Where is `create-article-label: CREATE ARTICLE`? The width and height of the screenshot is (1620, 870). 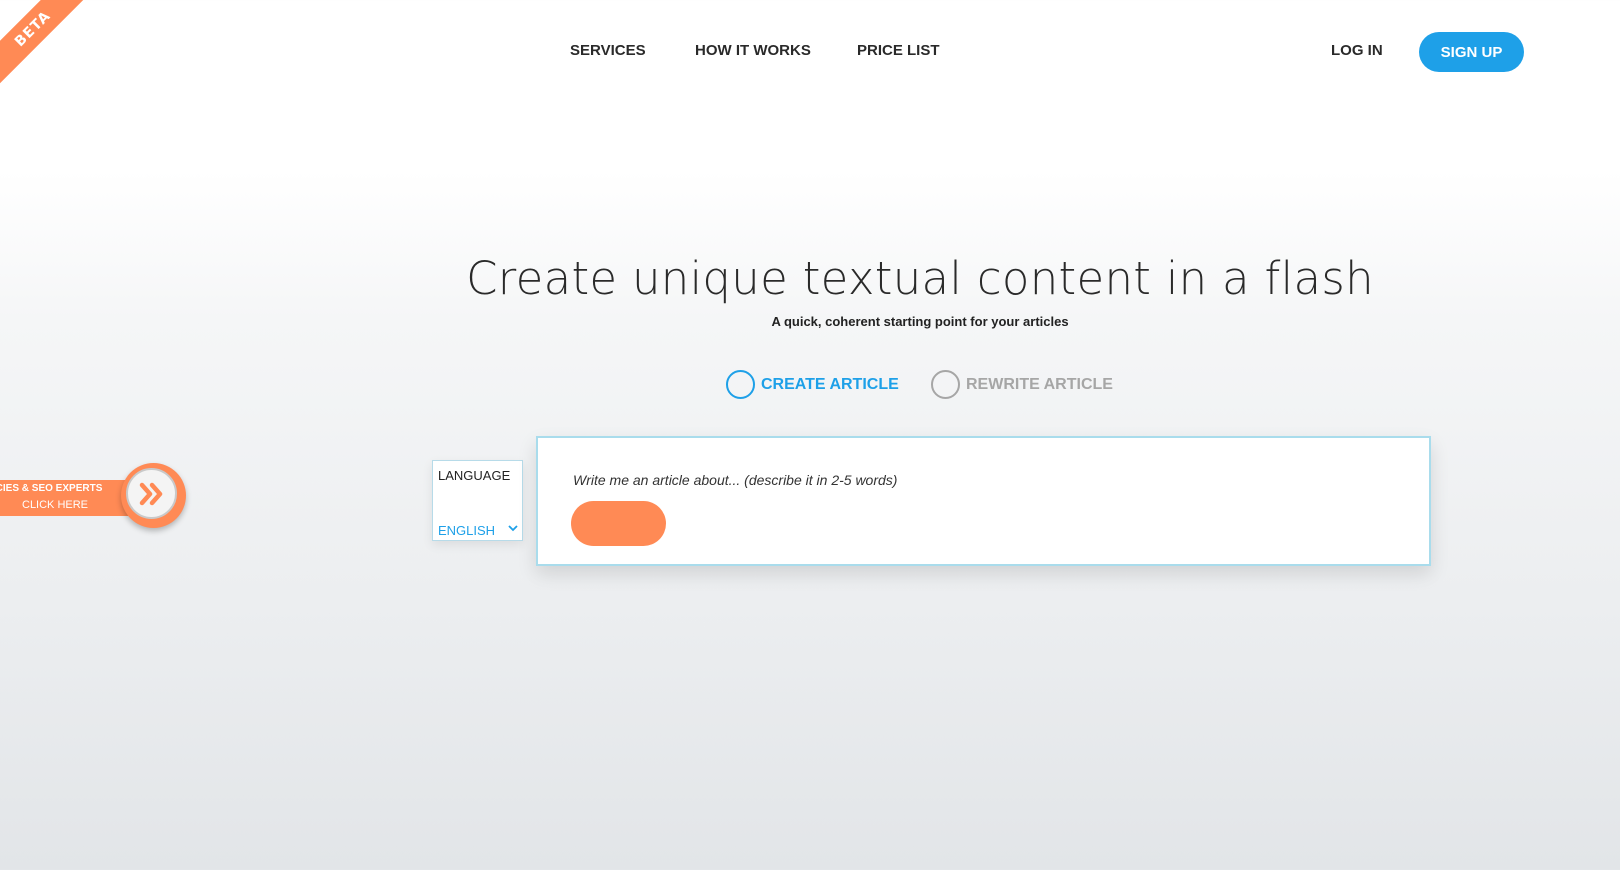 create-article-label: CREATE ARTICLE is located at coordinates (830, 384).